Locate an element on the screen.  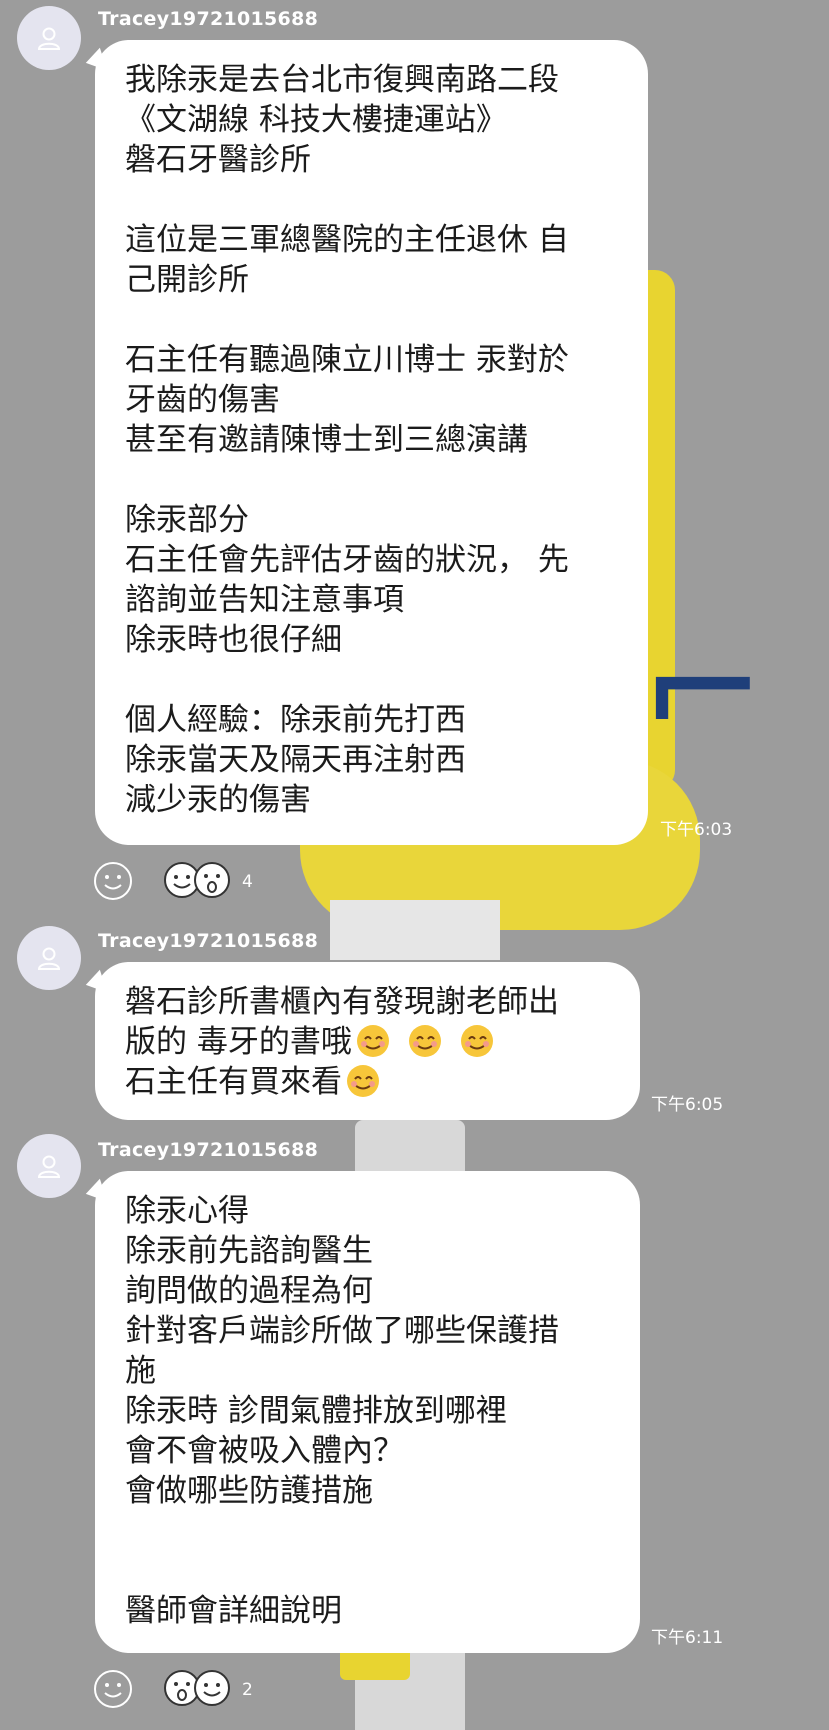
message-line: 減少汞的傷害 is located at coordinates (218, 800).